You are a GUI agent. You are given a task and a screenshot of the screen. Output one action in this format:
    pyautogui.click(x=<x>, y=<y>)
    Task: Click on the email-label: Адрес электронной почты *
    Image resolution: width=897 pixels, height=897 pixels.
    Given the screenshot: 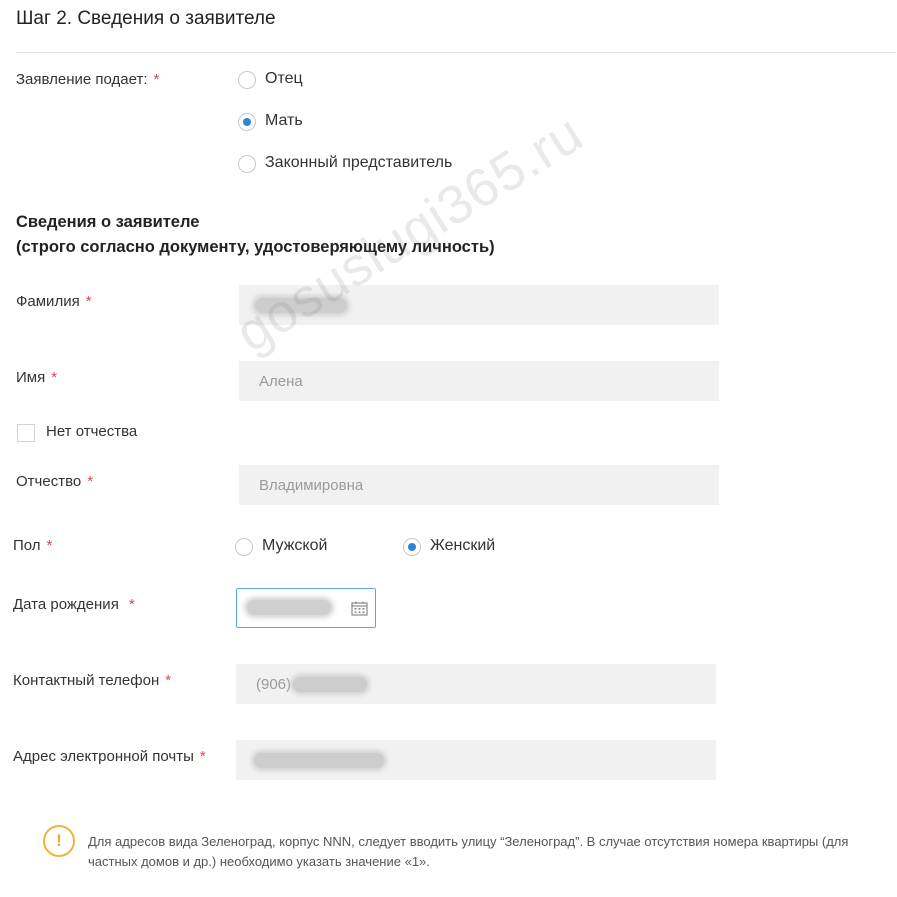 What is the action you would take?
    pyautogui.click(x=109, y=756)
    